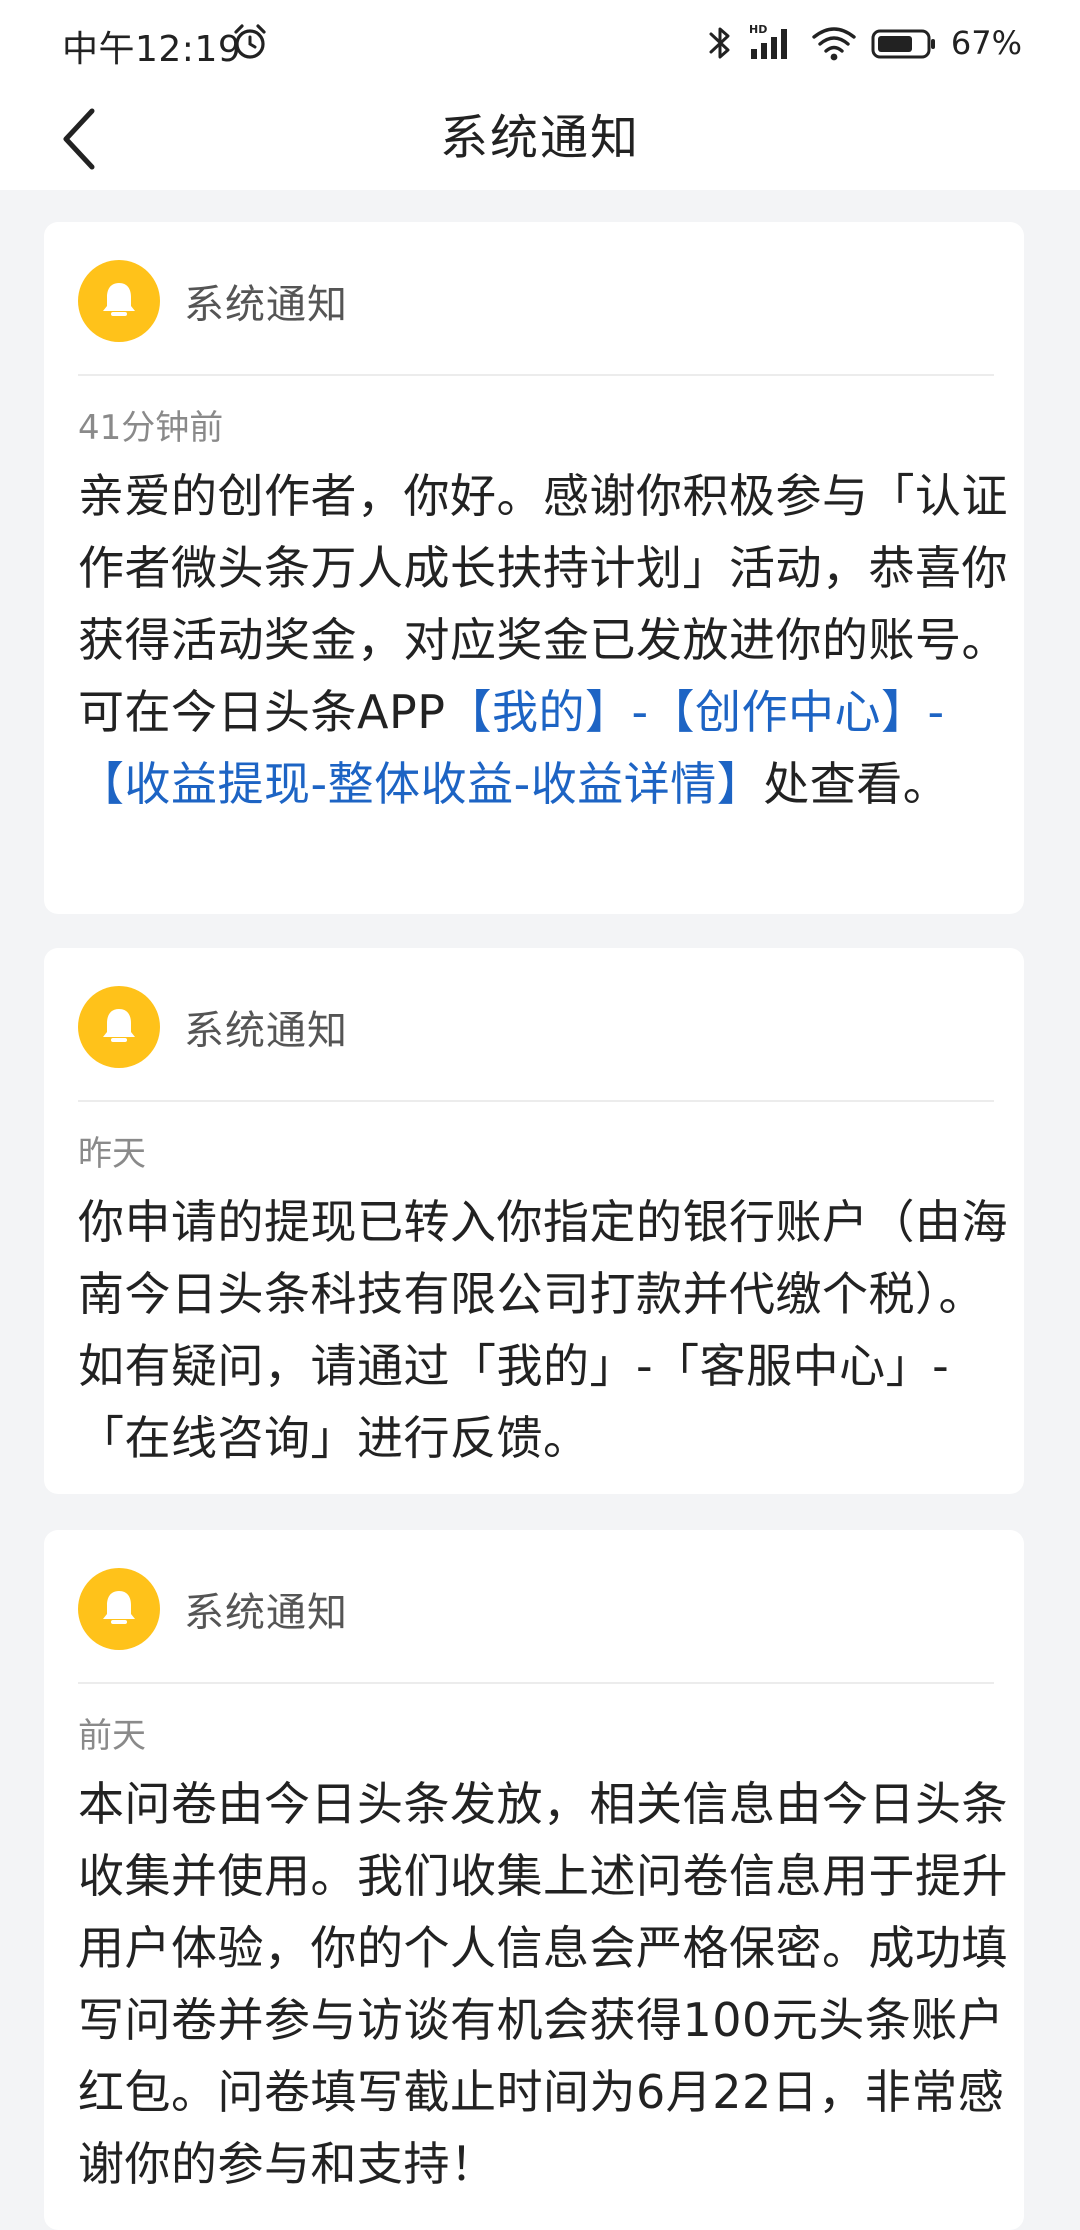 The height and width of the screenshot is (2230, 1080). I want to click on battery-percentage: 67%, so click(986, 43).